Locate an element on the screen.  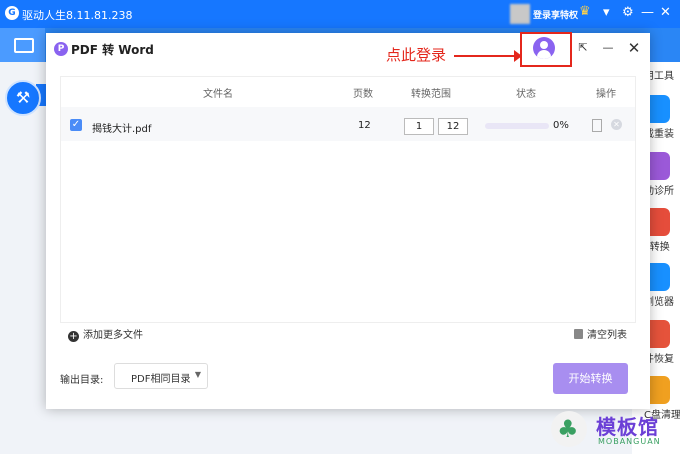
user-login-button is located at coordinates (544, 48).